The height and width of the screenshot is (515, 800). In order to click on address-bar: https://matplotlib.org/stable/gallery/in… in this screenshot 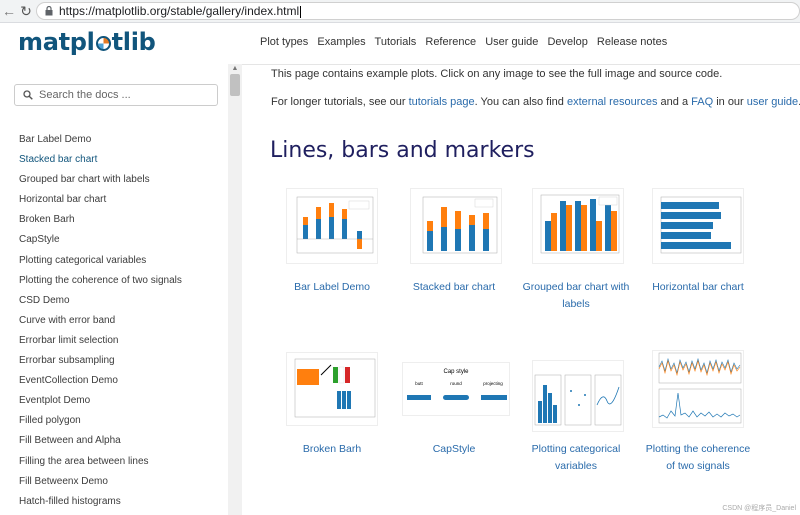, I will do `click(418, 11)`.